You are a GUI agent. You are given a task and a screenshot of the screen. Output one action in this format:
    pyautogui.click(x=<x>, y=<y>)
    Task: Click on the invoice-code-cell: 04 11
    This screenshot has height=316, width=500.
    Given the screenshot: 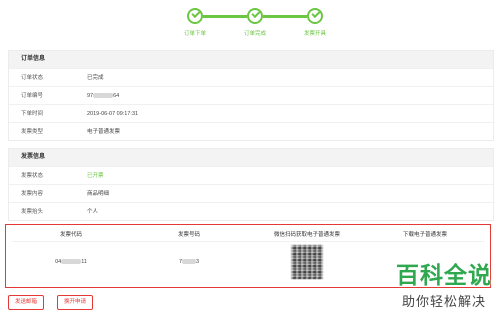 What is the action you would take?
    pyautogui.click(x=71, y=262)
    